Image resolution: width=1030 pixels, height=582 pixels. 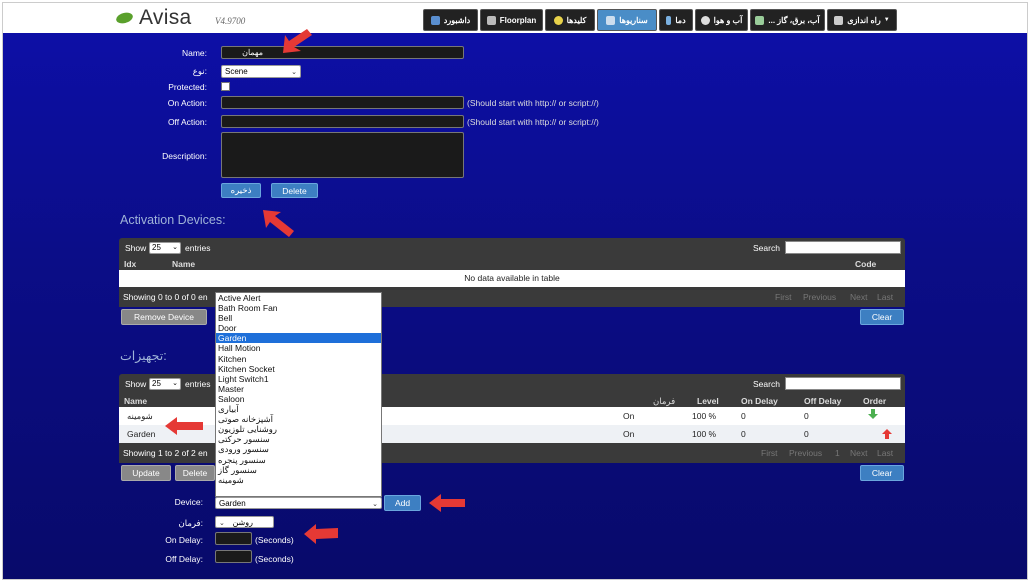 I want to click on move-down-icon, so click(x=873, y=414).